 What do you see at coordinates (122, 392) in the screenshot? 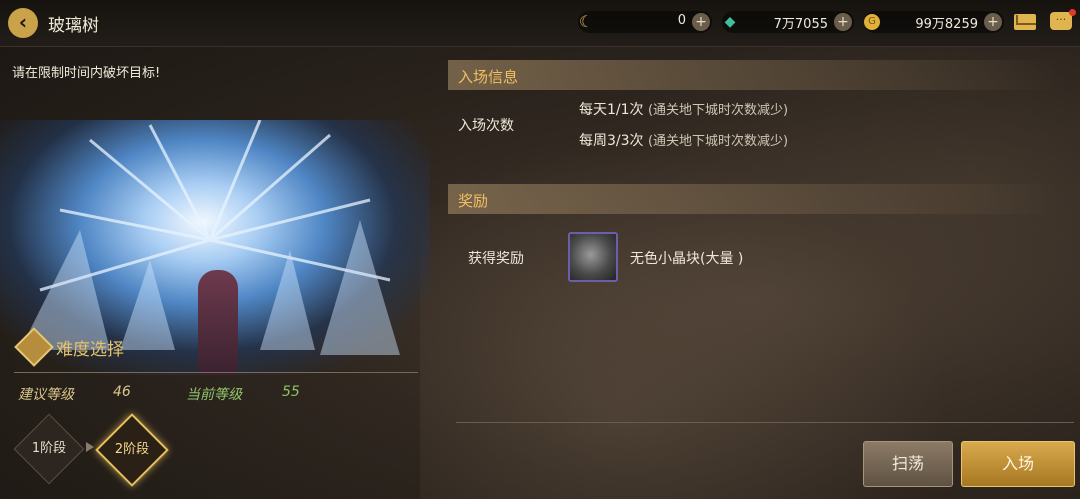
I see `recommended-level-value: 46` at bounding box center [122, 392].